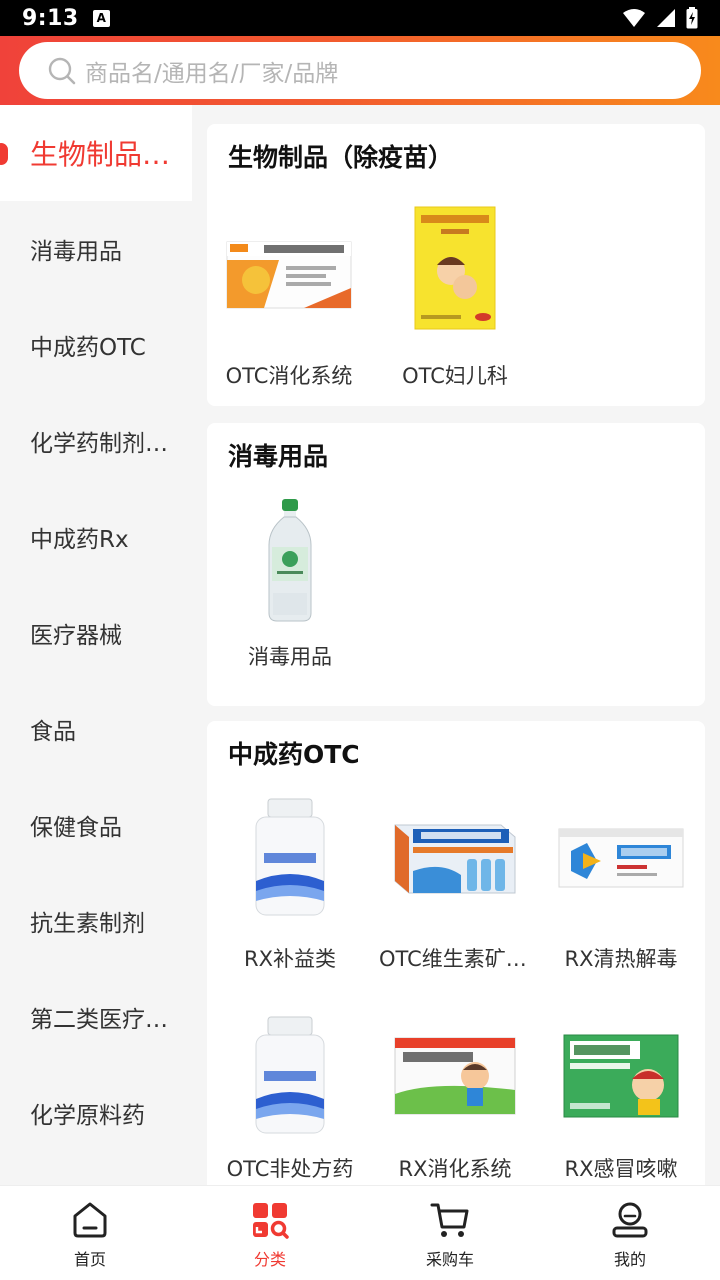  I want to click on sidebar-item-label: 抗生素制剂, so click(87, 924).